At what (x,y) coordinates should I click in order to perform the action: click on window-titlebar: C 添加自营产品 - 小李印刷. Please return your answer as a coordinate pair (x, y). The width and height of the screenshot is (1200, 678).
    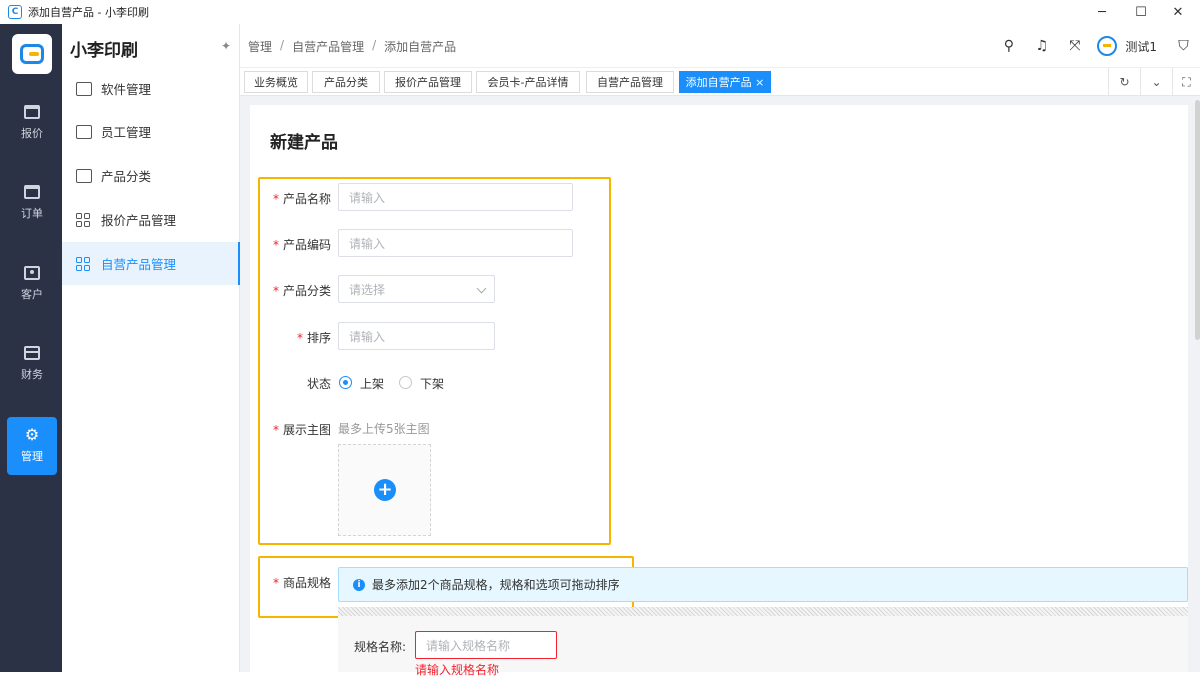
    Looking at the image, I should click on (600, 12).